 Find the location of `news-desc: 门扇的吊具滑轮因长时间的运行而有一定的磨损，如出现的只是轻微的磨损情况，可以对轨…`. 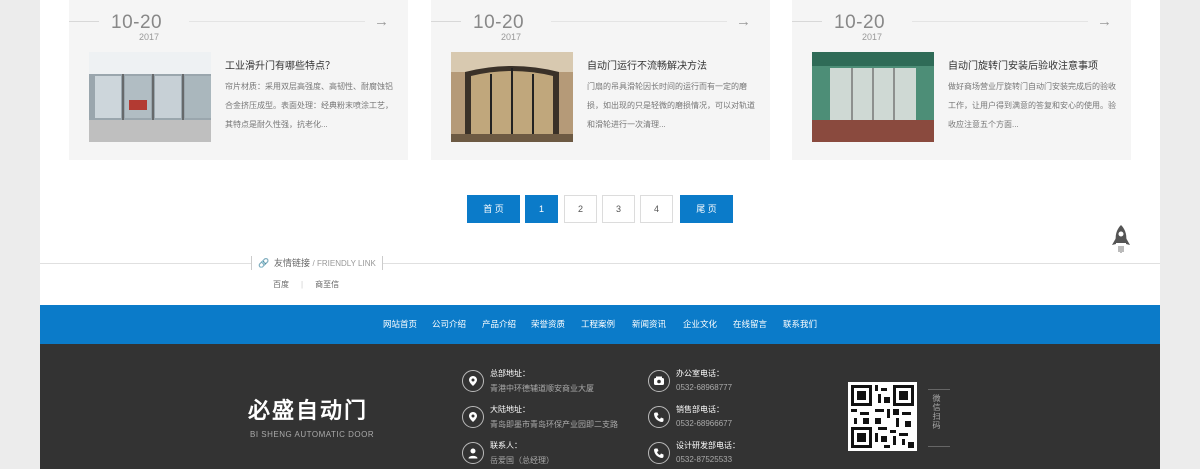

news-desc: 门扇的吊具滑轮因长时间的运行而有一定的磨损，如出现的只是轻微的磨损情况，可以对轨… is located at coordinates (671, 105).